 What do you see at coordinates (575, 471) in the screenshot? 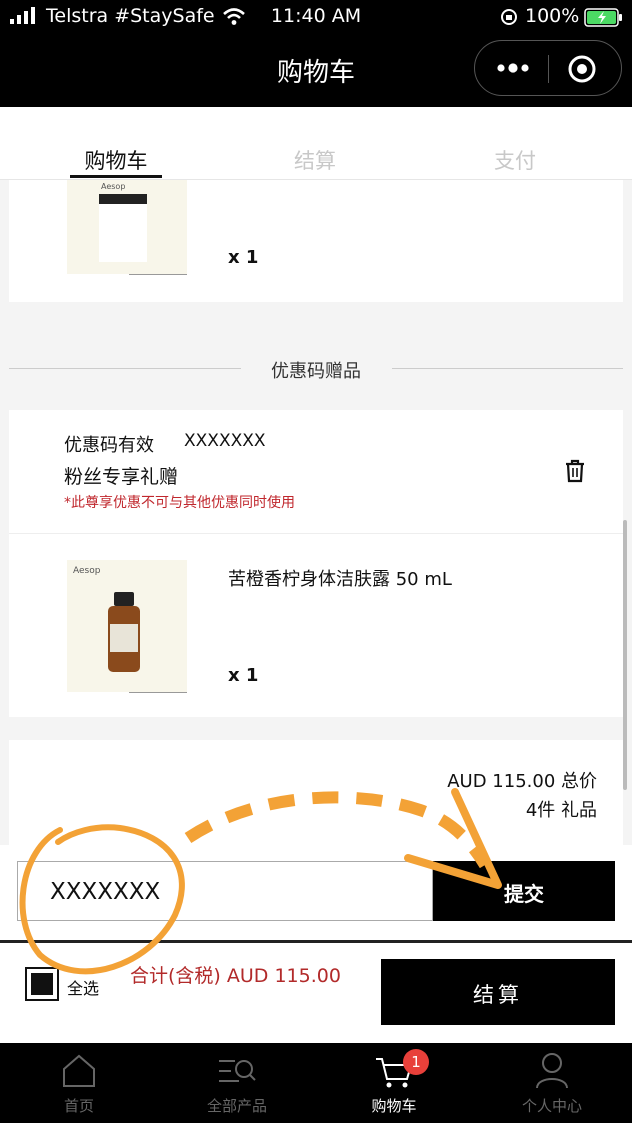
I see `trash-icon` at bounding box center [575, 471].